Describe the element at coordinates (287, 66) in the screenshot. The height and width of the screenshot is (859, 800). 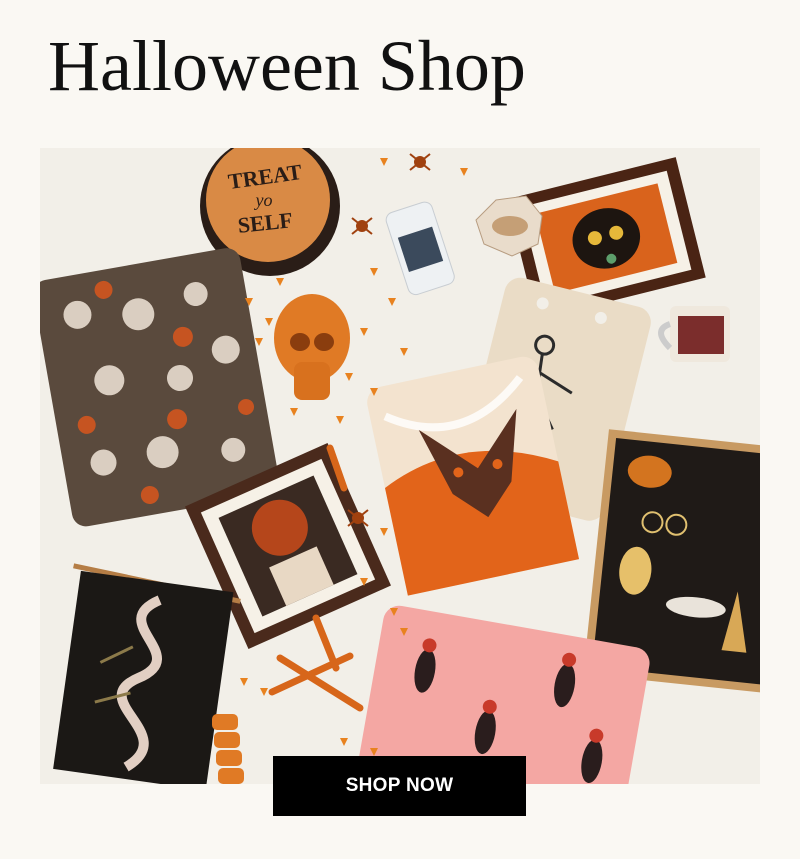
I see `page-title: Halloween Shop` at that location.